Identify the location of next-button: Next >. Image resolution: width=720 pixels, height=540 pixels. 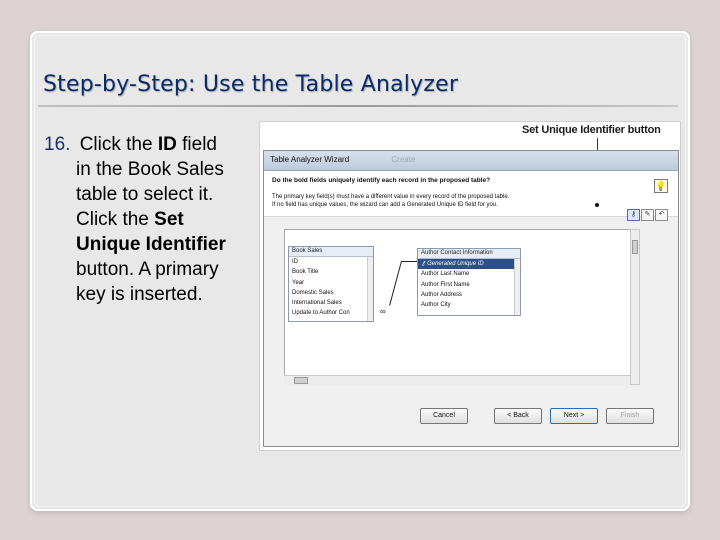
(574, 416).